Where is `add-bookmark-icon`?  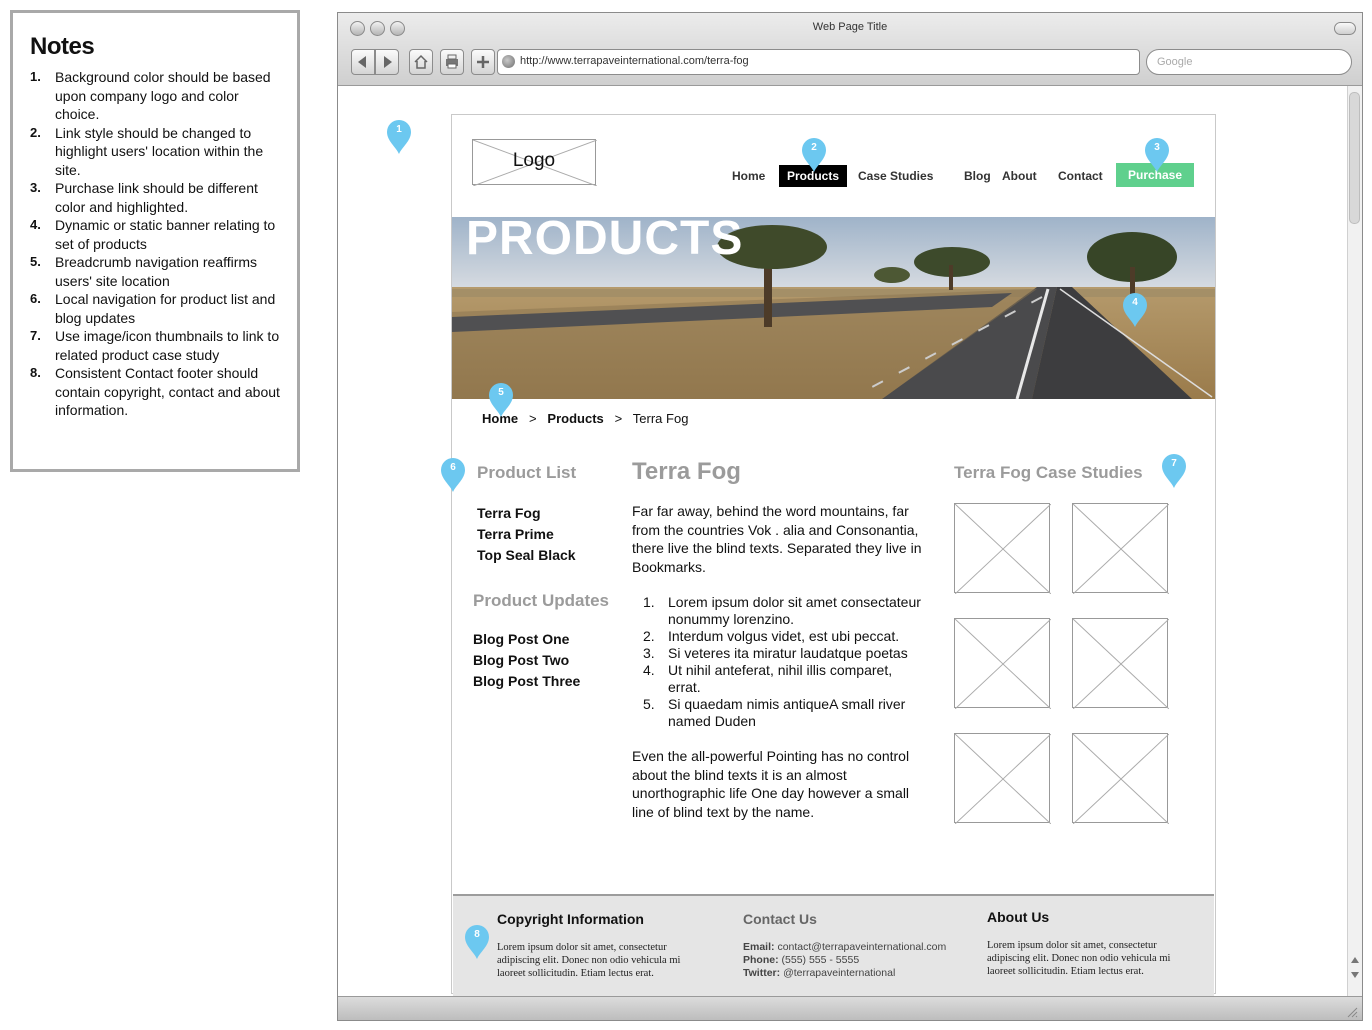
add-bookmark-icon is located at coordinates (483, 62).